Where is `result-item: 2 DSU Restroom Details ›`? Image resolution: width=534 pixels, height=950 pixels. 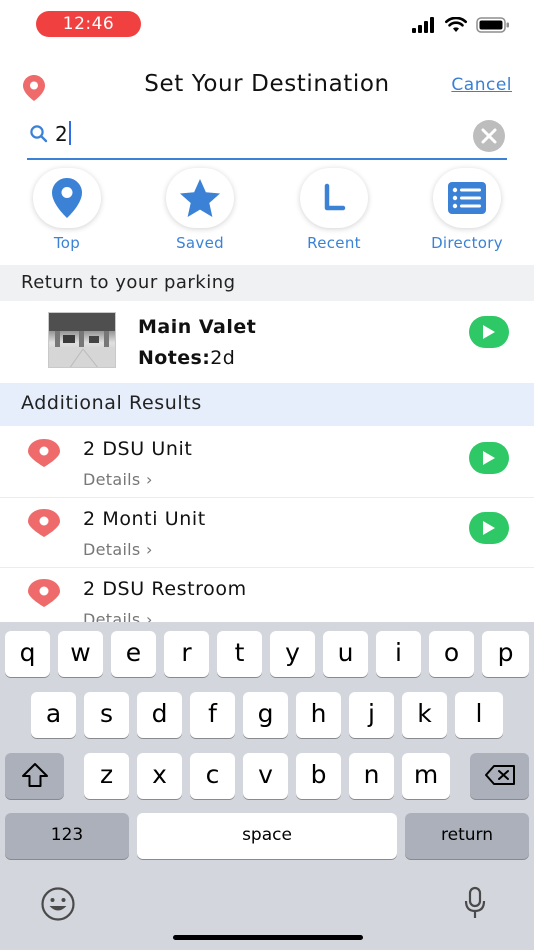 result-item: 2 DSU Restroom Details › is located at coordinates (267, 596).